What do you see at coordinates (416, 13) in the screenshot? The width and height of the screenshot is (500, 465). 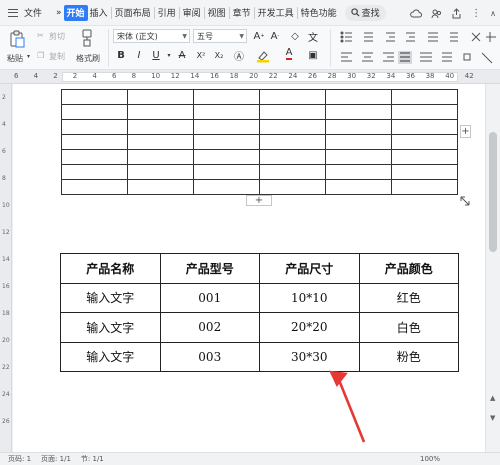 I see `cloud-icon` at bounding box center [416, 13].